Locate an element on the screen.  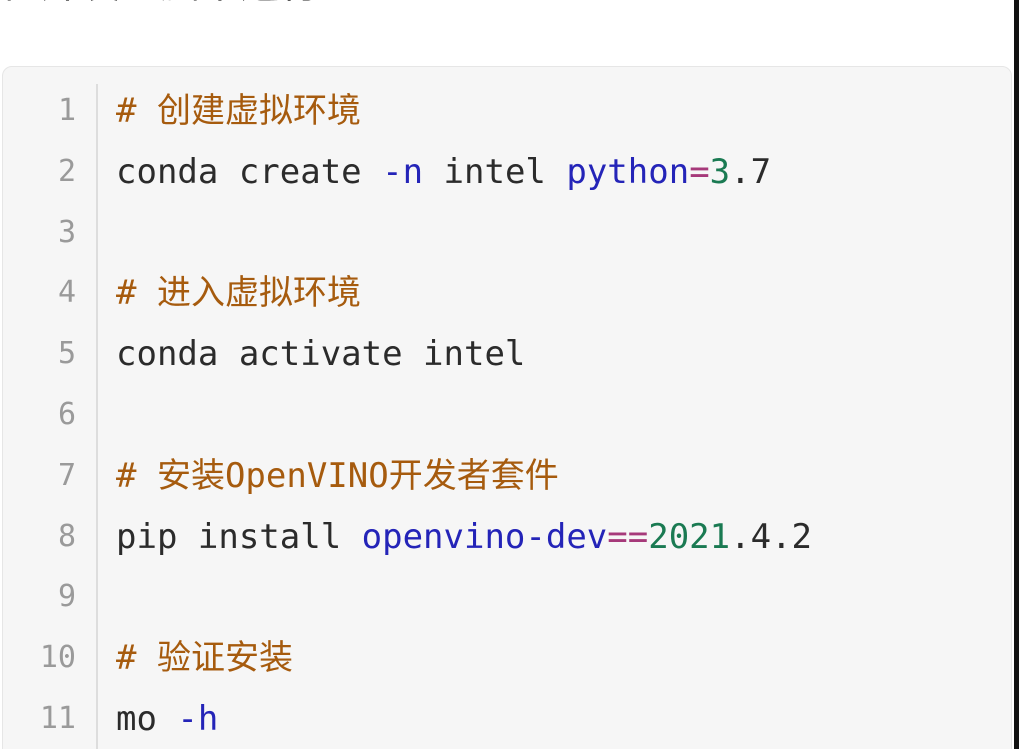
code-text: mo -h is located at coordinates (167, 719).